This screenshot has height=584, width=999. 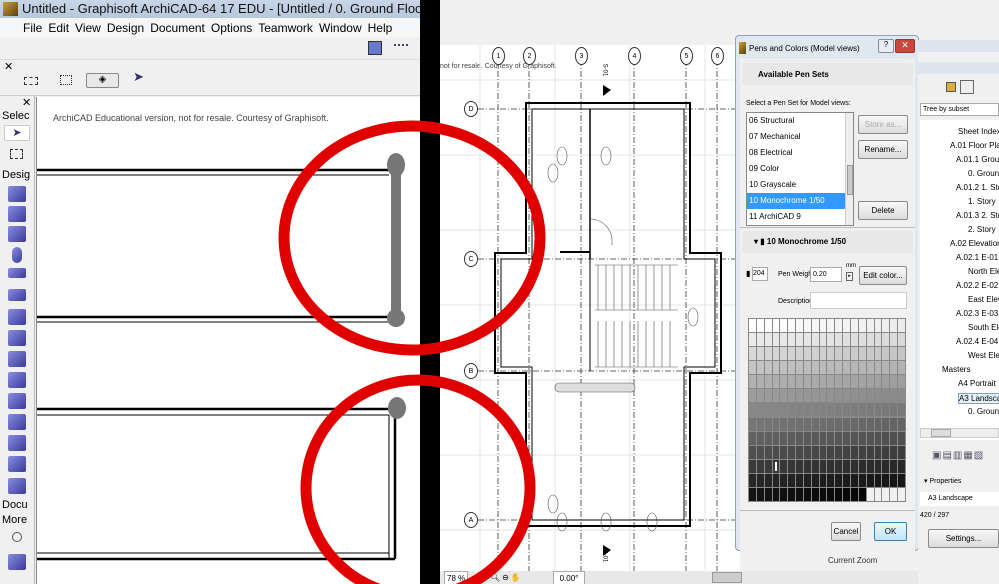 What do you see at coordinates (231, 28) in the screenshot?
I see `menu-options: Options` at bounding box center [231, 28].